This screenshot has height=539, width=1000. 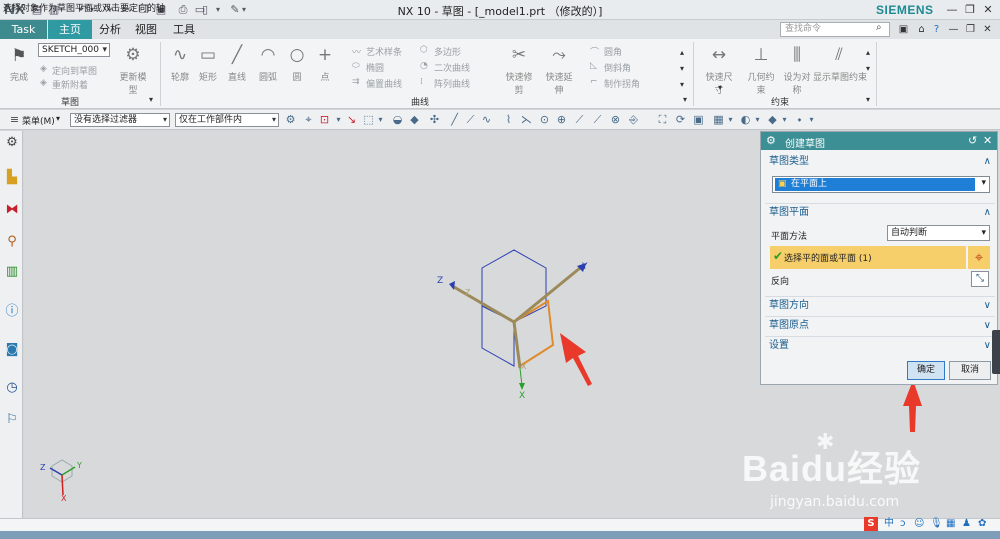 What do you see at coordinates (879, 141) in the screenshot?
I see `dialog-header: ⚙ 创建草图 ↺ ✕` at bounding box center [879, 141].